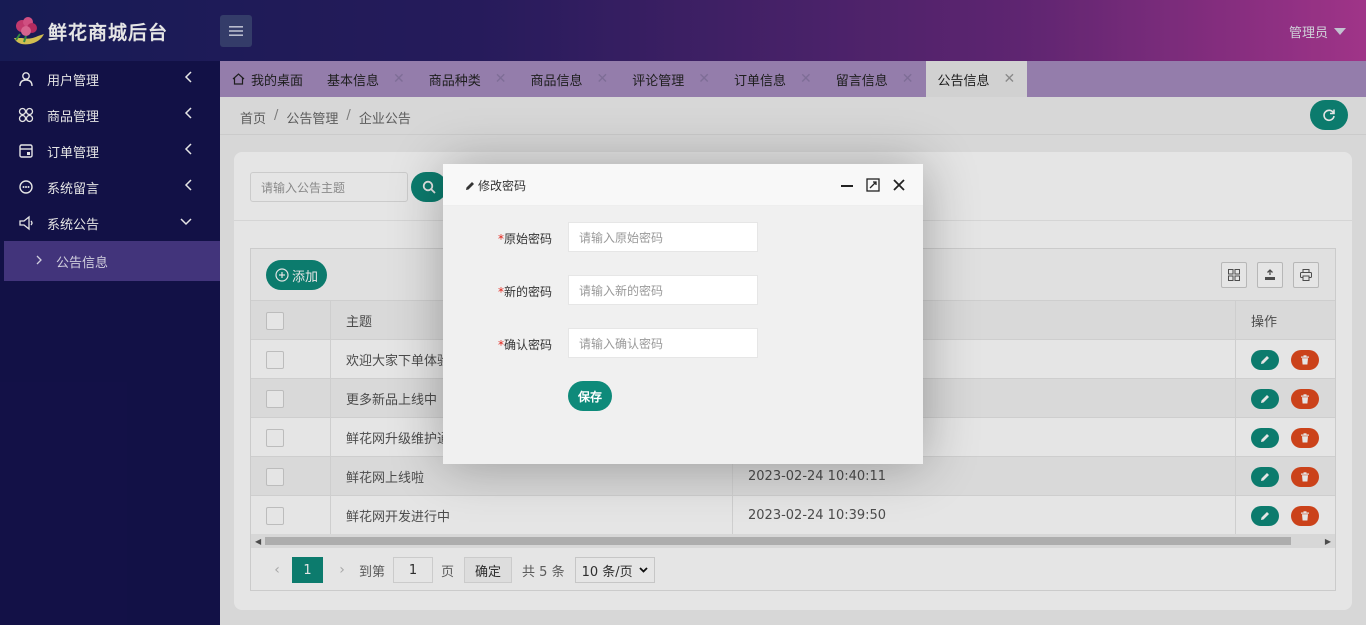 Image resolution: width=1366 pixels, height=625 pixels. I want to click on dialog-title: 修改密码, so click(495, 185).